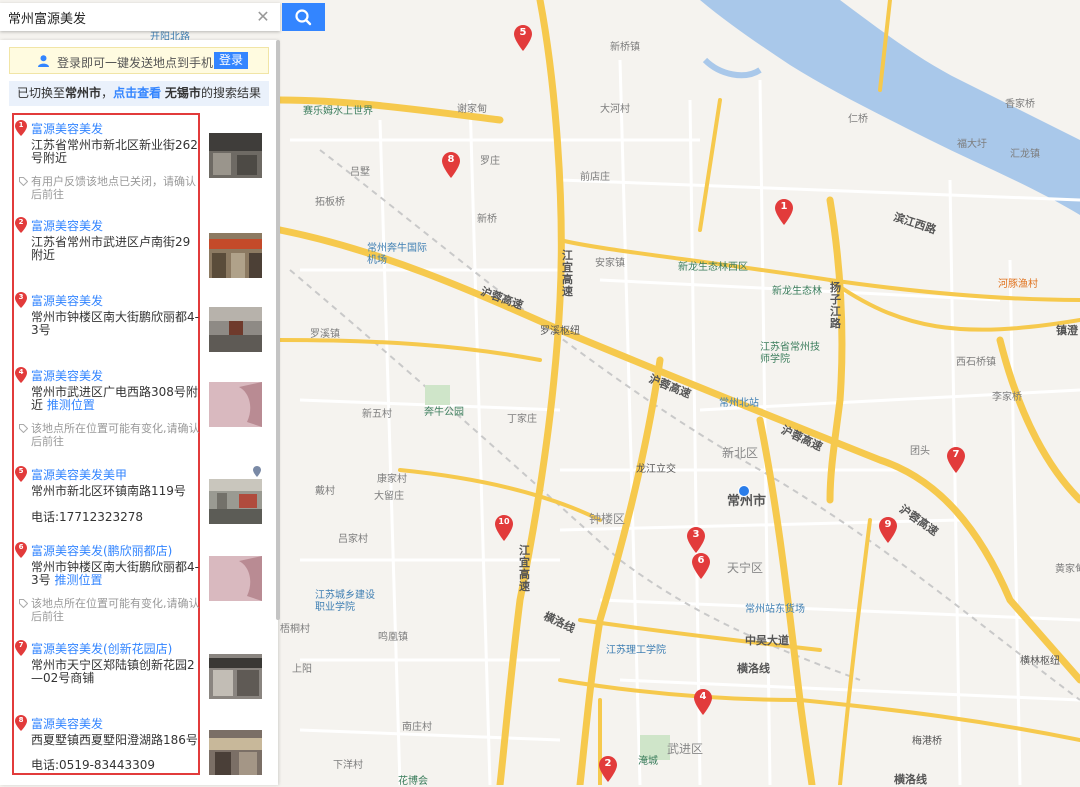 The image size is (1080, 787). What do you see at coordinates (703, 702) in the screenshot?
I see `map-marker: 4` at bounding box center [703, 702].